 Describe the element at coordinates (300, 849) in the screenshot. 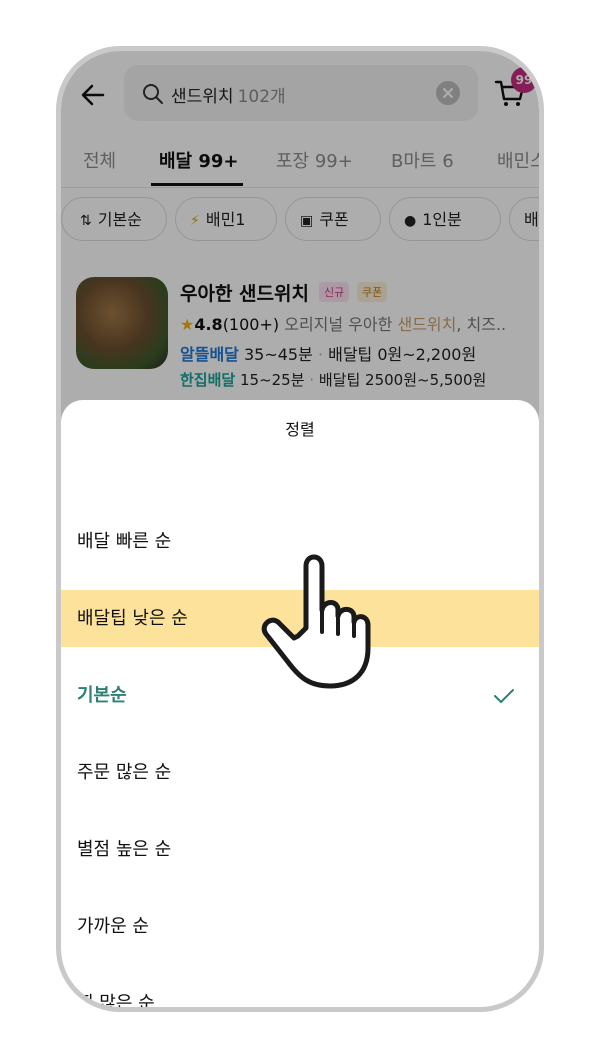

I see `sort-option-highest-rating: 별점 높은 순` at that location.